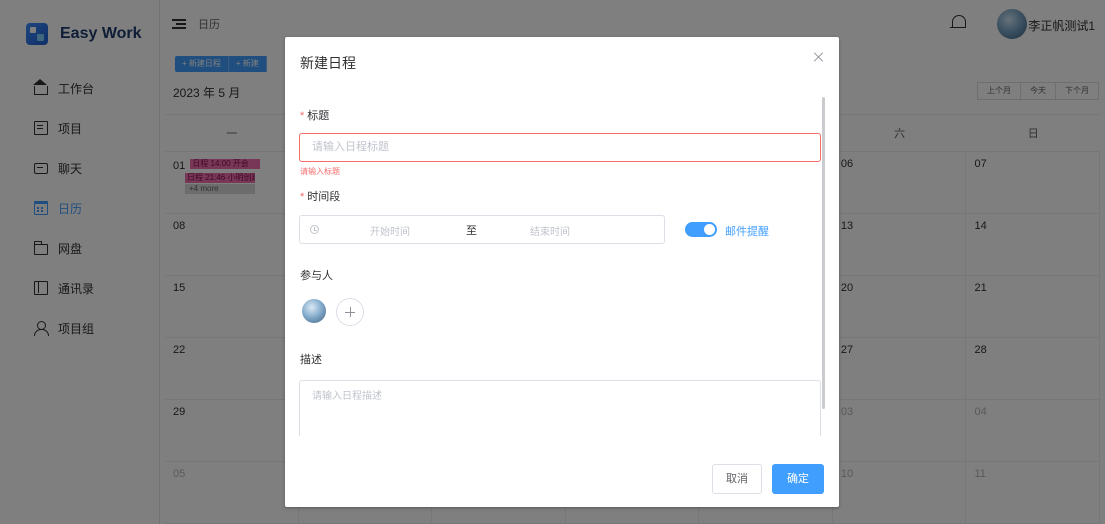 The height and width of the screenshot is (524, 1105). I want to click on title-field-label: * 标题, so click(315, 116).